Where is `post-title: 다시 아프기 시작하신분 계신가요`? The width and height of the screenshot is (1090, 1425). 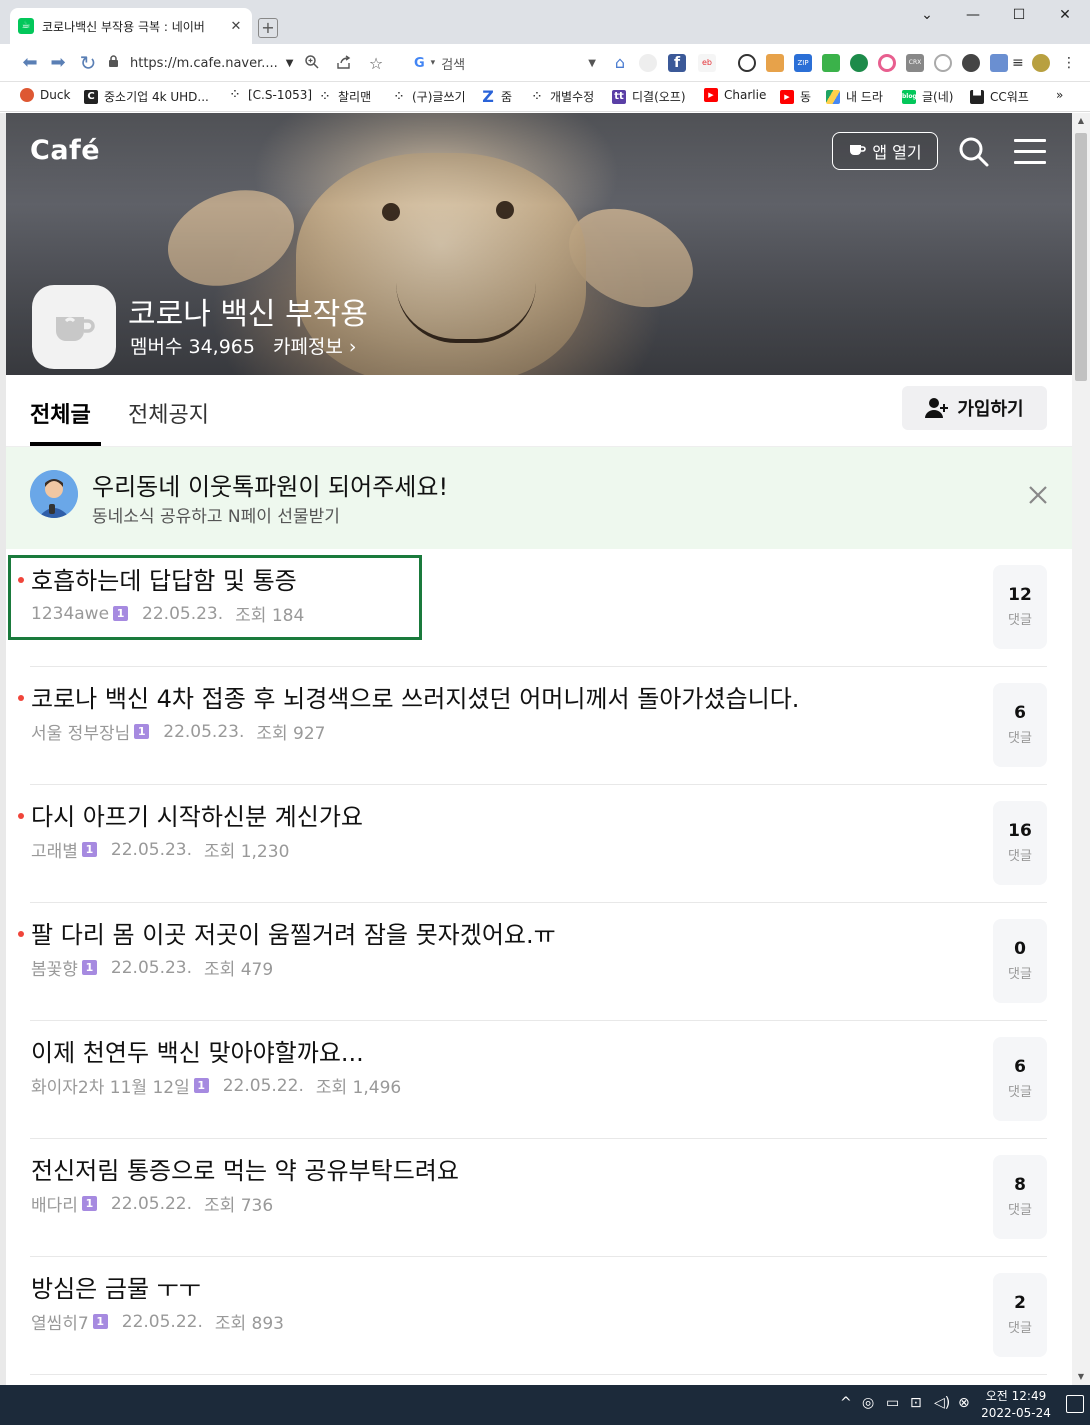 post-title: 다시 아프기 시작하신분 계신가요 is located at coordinates (197, 814).